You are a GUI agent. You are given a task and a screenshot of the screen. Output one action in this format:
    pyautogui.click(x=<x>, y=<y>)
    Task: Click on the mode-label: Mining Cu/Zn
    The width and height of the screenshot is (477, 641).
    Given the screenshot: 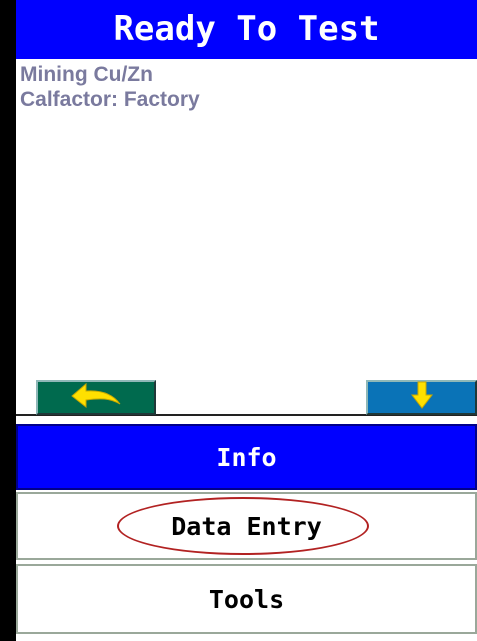 What is the action you would take?
    pyautogui.click(x=86, y=74)
    